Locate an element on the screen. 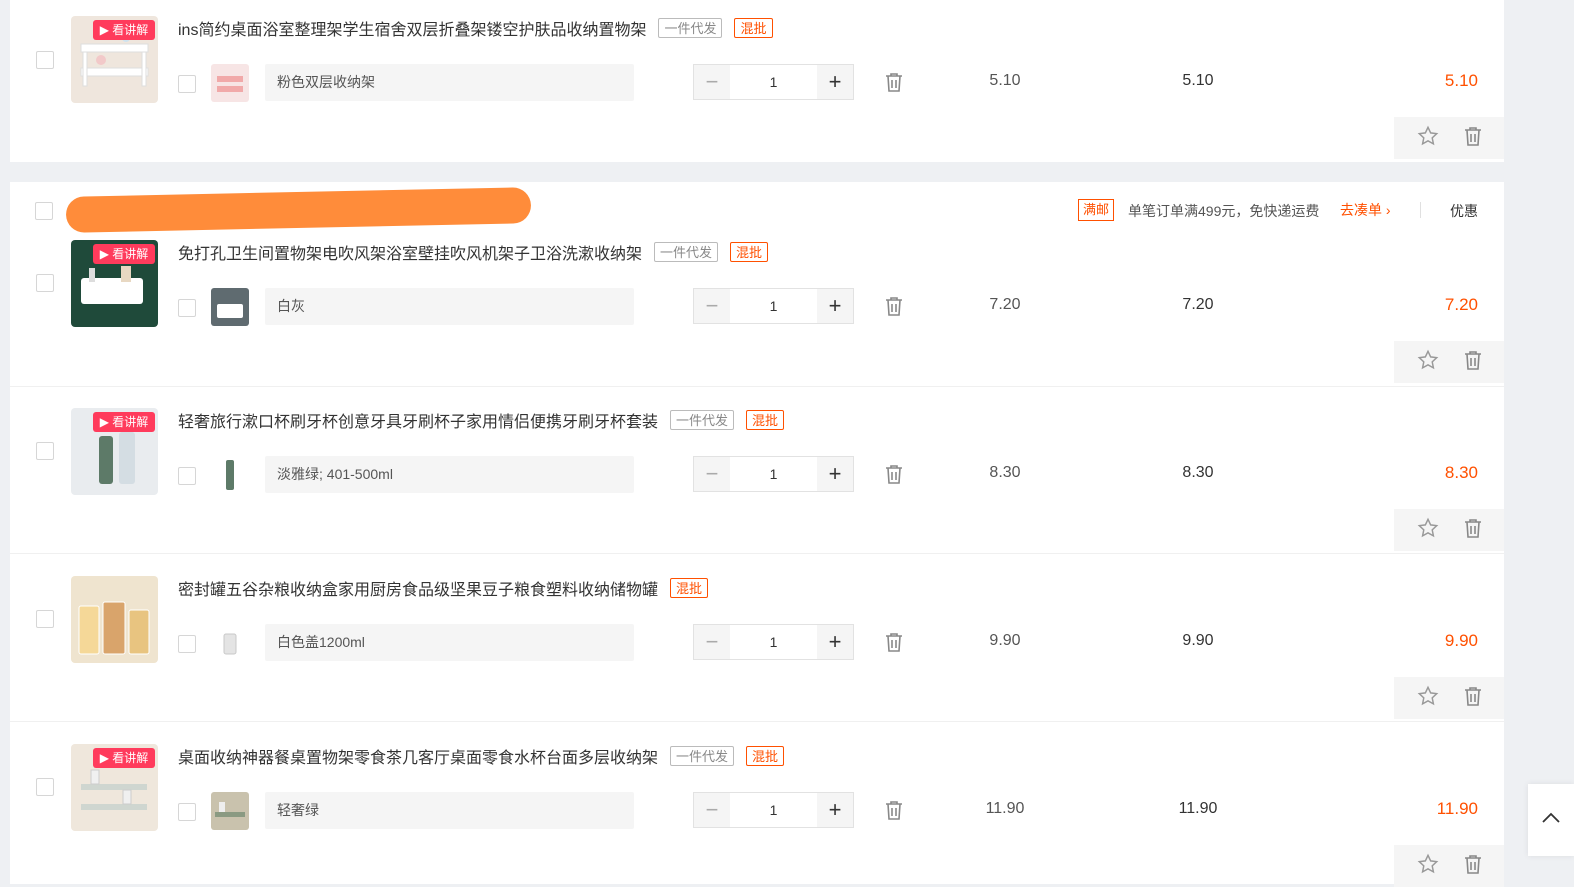 The width and height of the screenshot is (1574, 887). product-title: 桌面收纳神器餐桌置物架零食茶几客厅桌面零食水杯台面多层收纳架 is located at coordinates (418, 756).